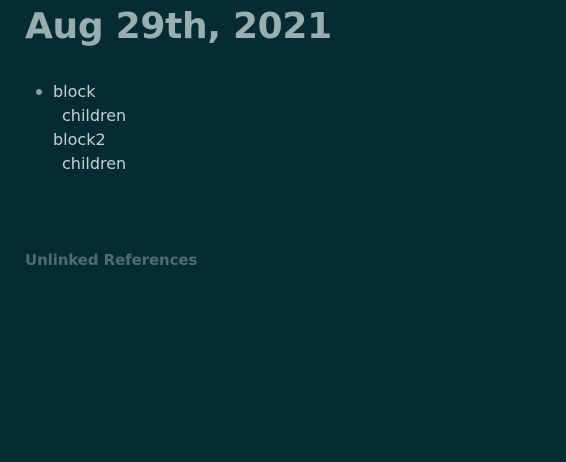 Image resolution: width=566 pixels, height=462 pixels. I want to click on block-item: block2, so click(150, 140).